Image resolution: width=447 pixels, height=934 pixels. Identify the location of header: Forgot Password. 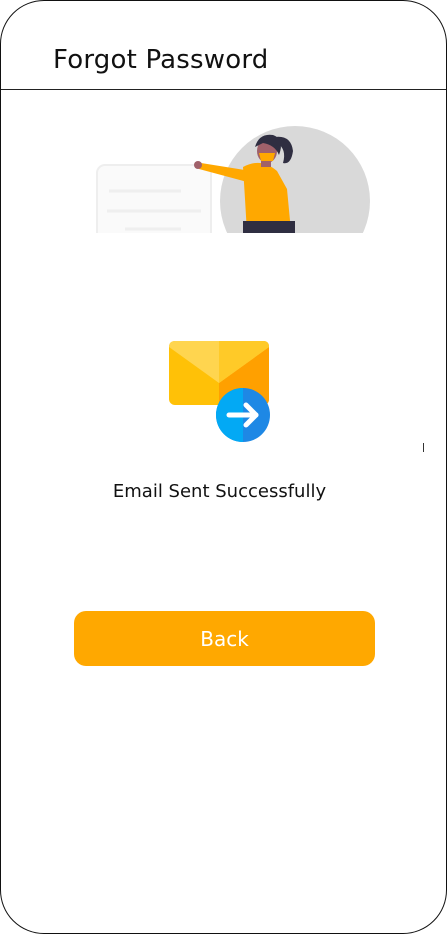
(223, 45).